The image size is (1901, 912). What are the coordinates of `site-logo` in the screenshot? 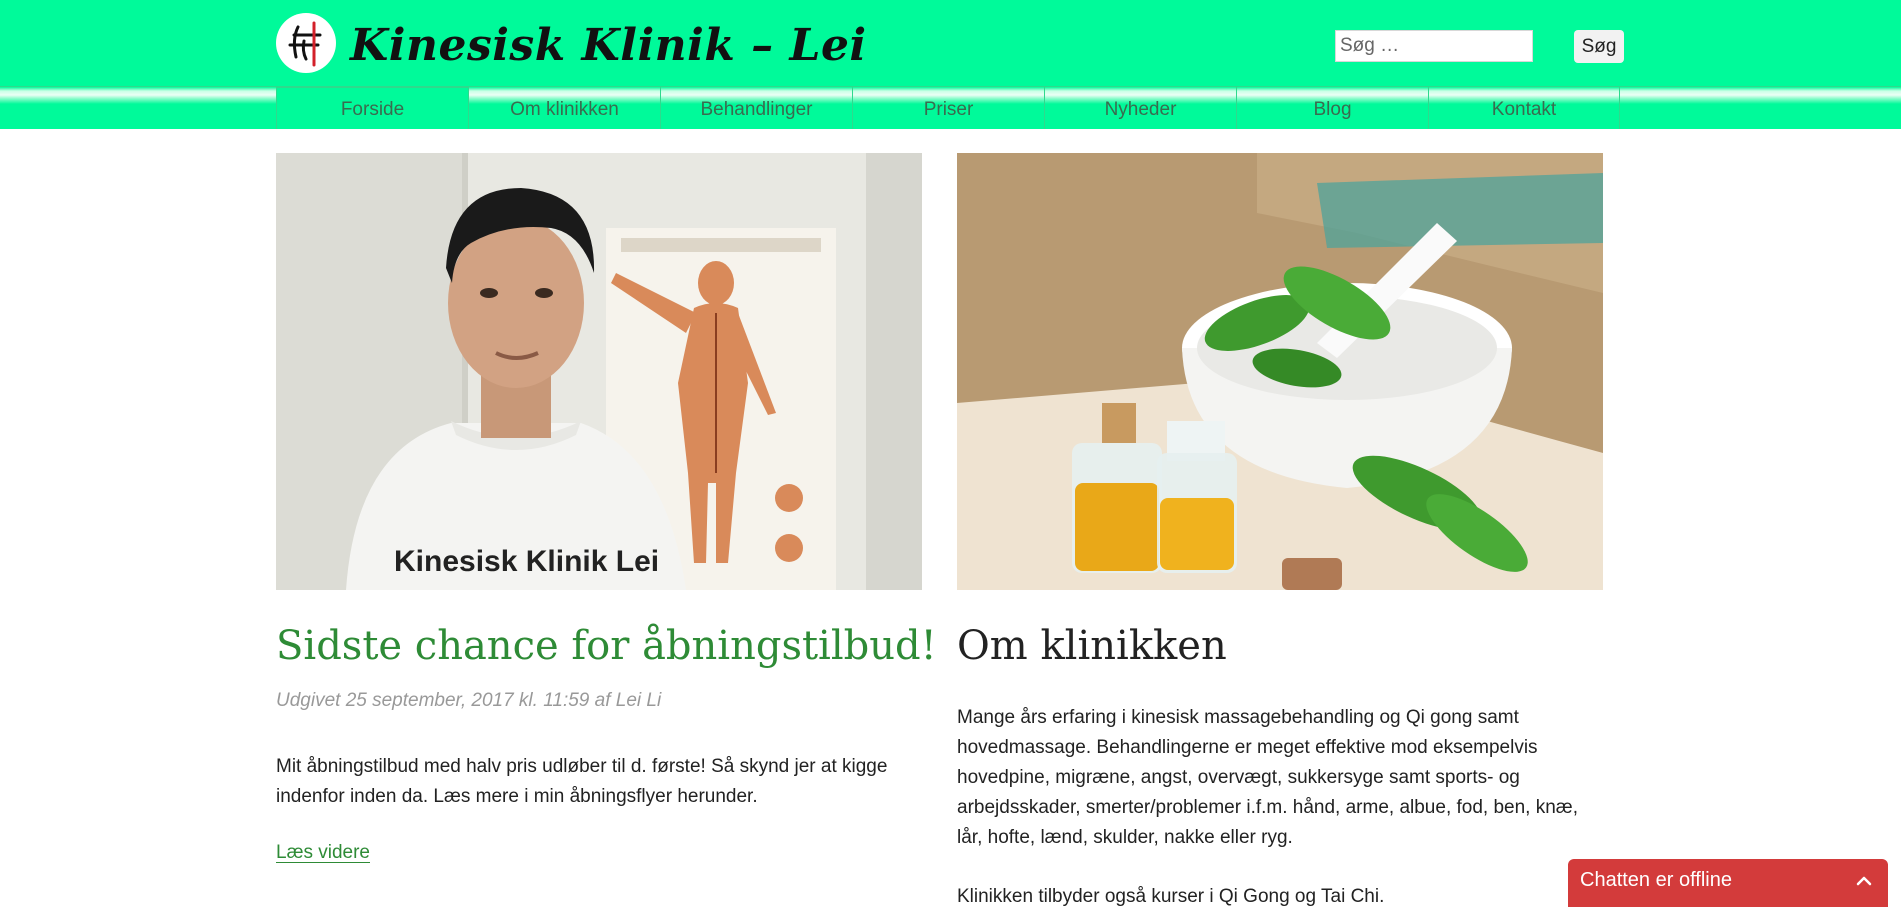 It's located at (306, 43).